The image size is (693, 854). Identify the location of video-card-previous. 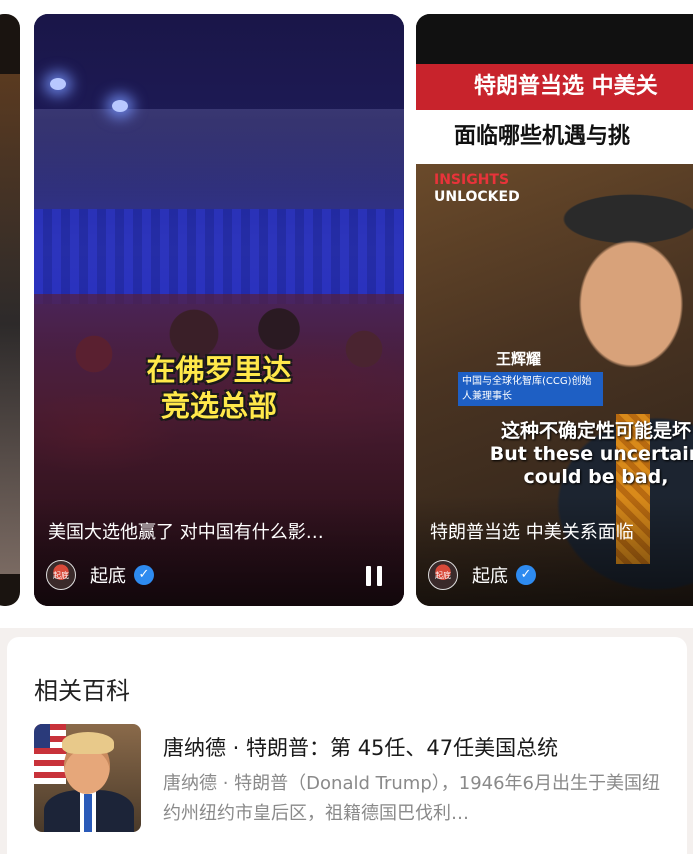
(10, 310).